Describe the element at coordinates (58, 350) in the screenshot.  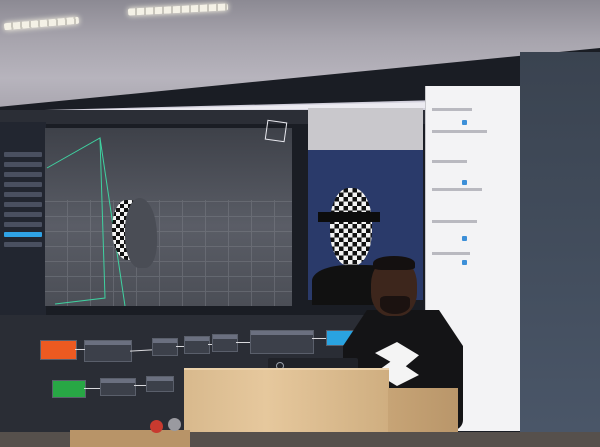
I see `graph-node-orange` at that location.